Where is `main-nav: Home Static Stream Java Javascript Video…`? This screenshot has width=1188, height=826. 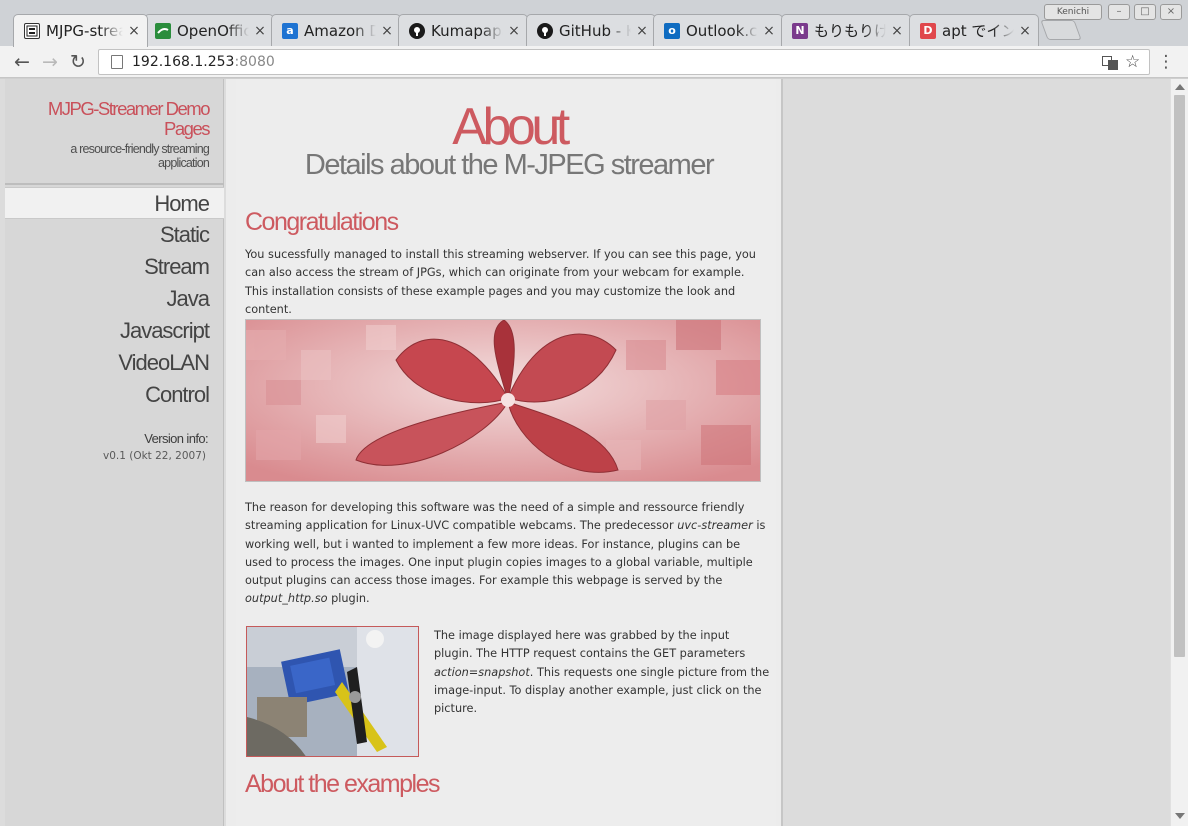
main-nav: Home Static Stream Java Javascript Video… is located at coordinates (114, 299).